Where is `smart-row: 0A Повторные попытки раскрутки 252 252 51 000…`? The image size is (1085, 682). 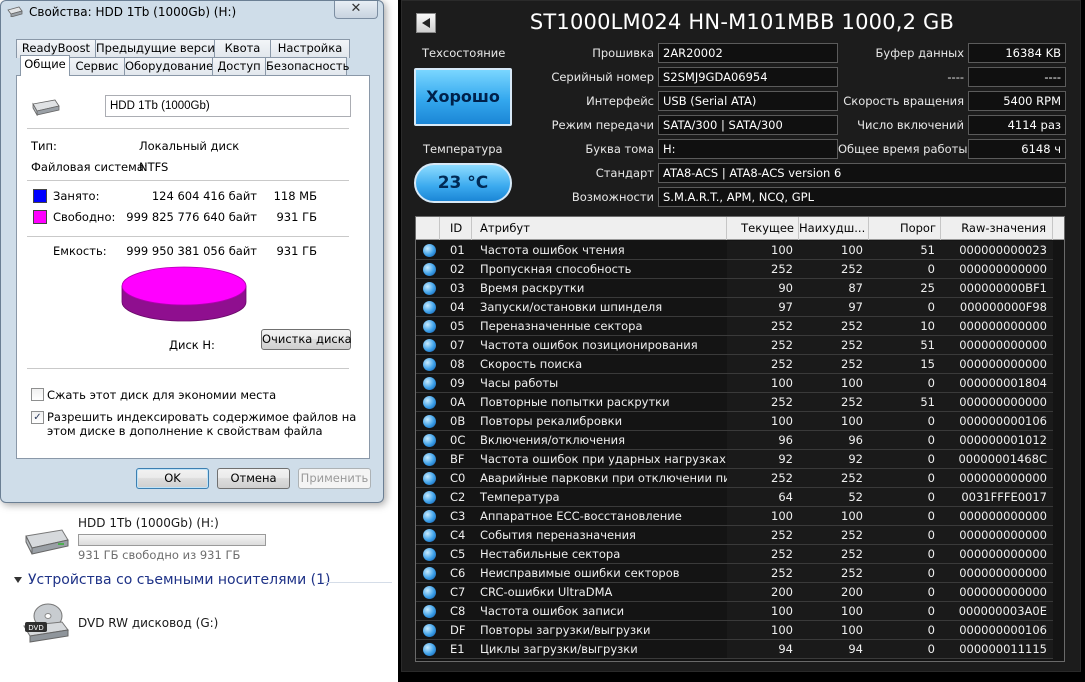 smart-row: 0A Повторные попытки раскрутки 252 252 51 000… is located at coordinates (740, 402).